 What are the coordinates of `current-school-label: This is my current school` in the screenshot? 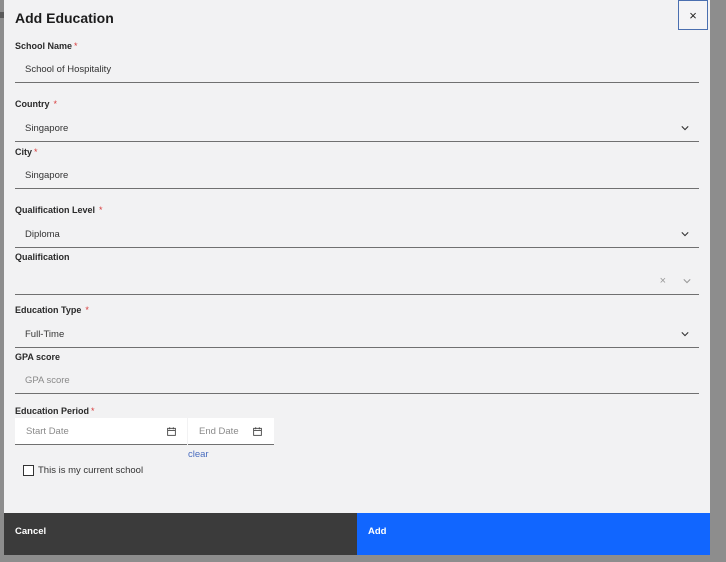 It's located at (90, 470).